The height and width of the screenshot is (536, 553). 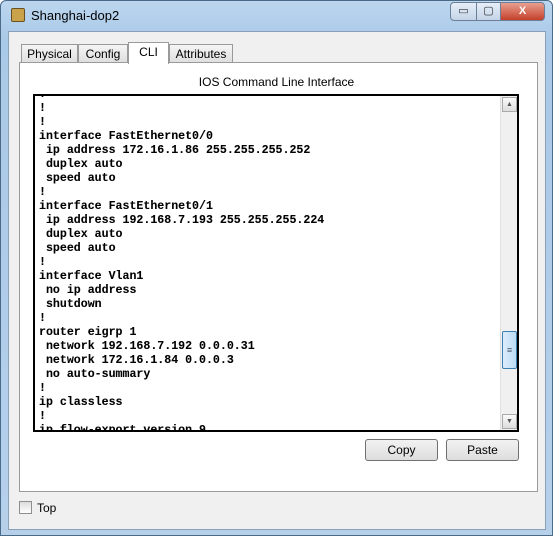 What do you see at coordinates (401, 450) in the screenshot?
I see `copy-button: Copy` at bounding box center [401, 450].